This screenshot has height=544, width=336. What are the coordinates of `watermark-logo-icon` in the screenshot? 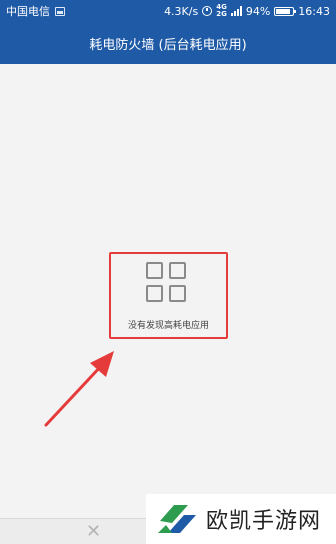 It's located at (177, 519).